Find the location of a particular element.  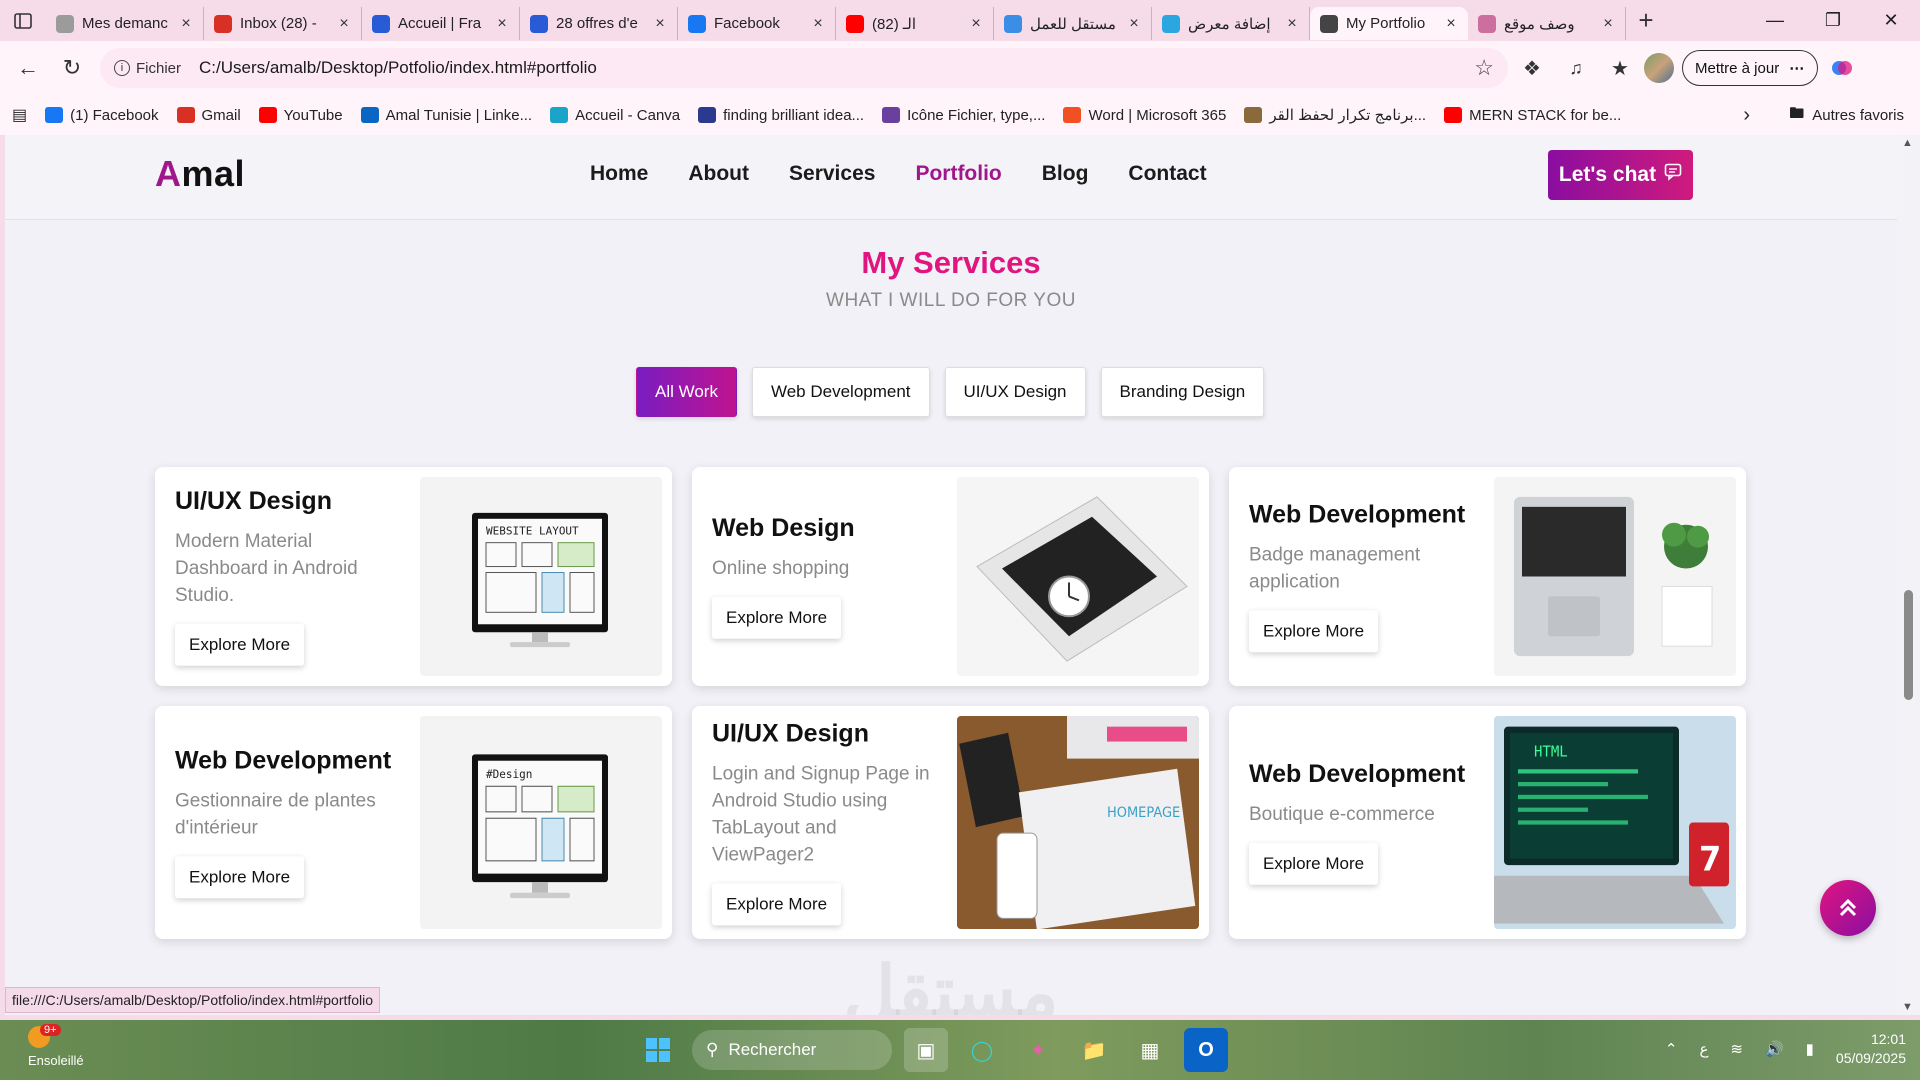

scroll-to-top-button is located at coordinates (1848, 908).